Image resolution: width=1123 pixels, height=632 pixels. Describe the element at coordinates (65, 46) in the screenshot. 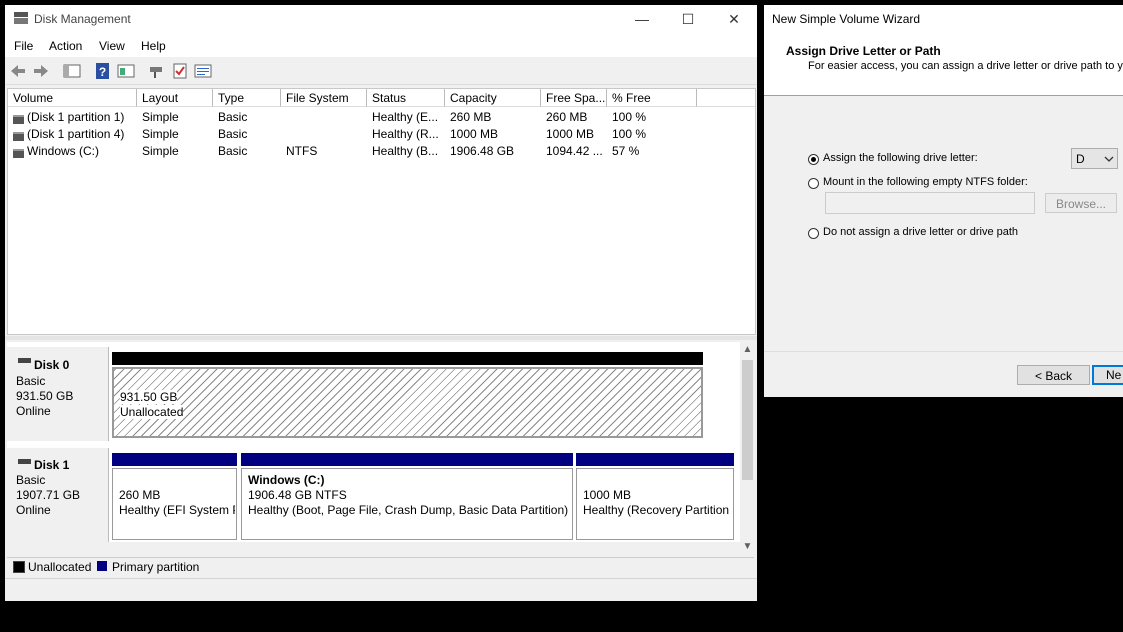

I see `menu-action: Action` at that location.